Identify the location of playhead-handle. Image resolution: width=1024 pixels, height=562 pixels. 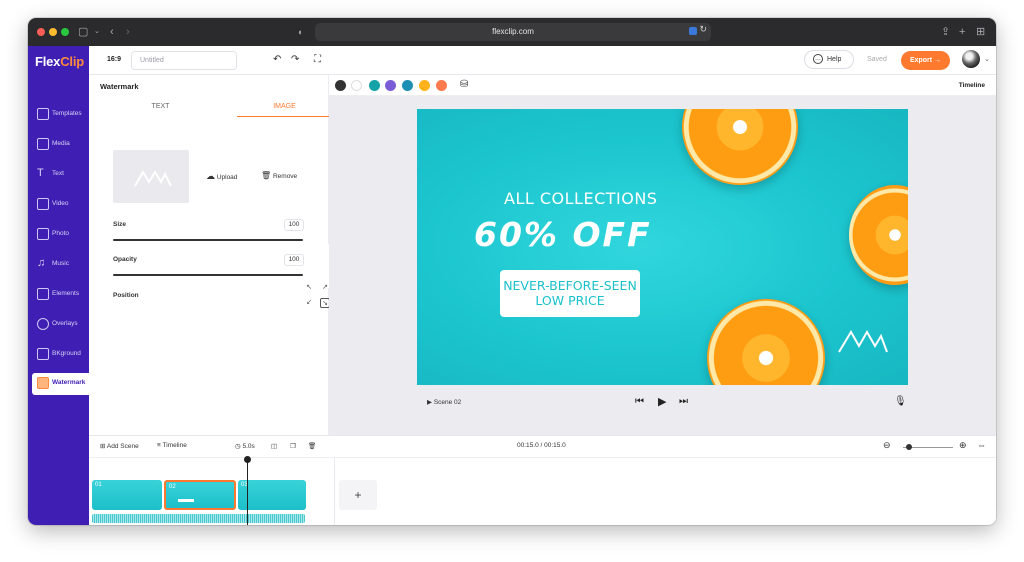
(247, 459).